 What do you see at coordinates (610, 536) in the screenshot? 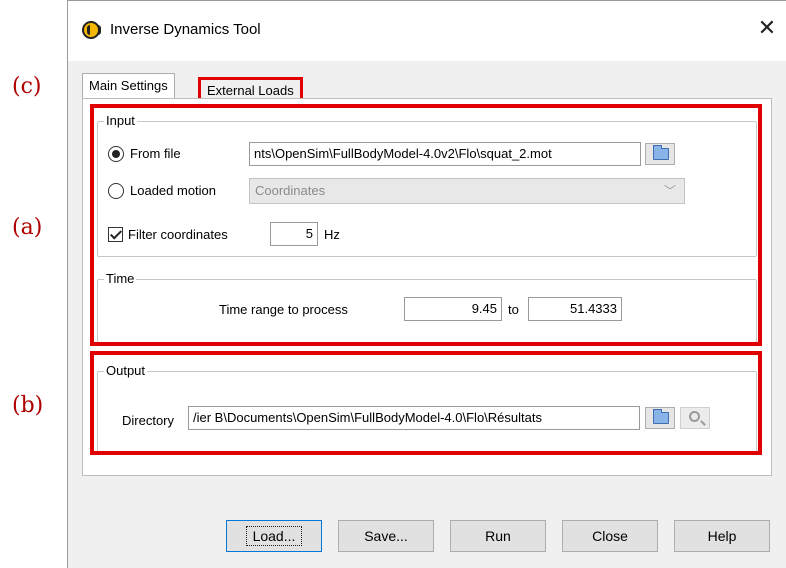
I see `close-button: Close` at bounding box center [610, 536].